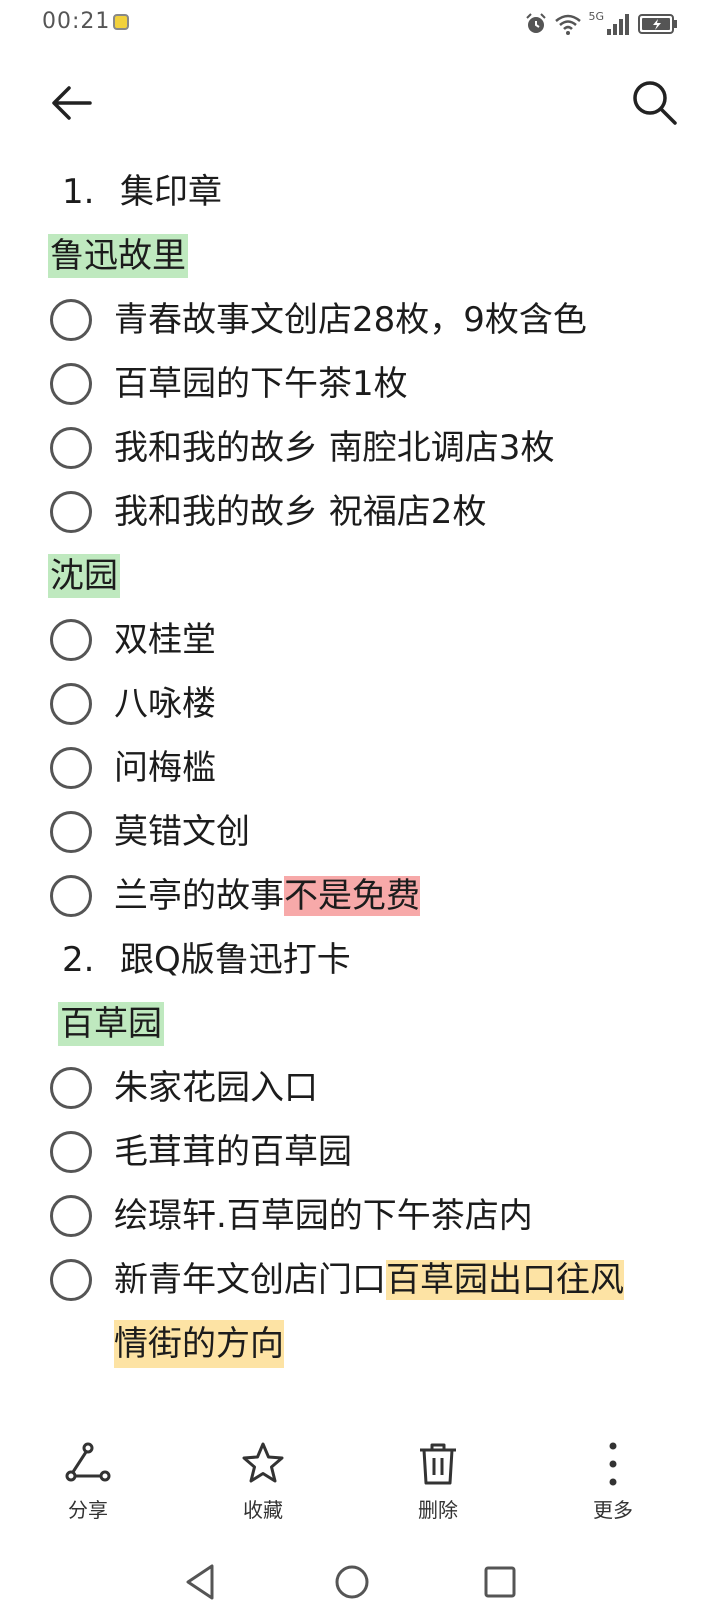  What do you see at coordinates (334, 448) in the screenshot?
I see `checklist-item-text: 我和我的故乡 南腔北调店3枚` at bounding box center [334, 448].